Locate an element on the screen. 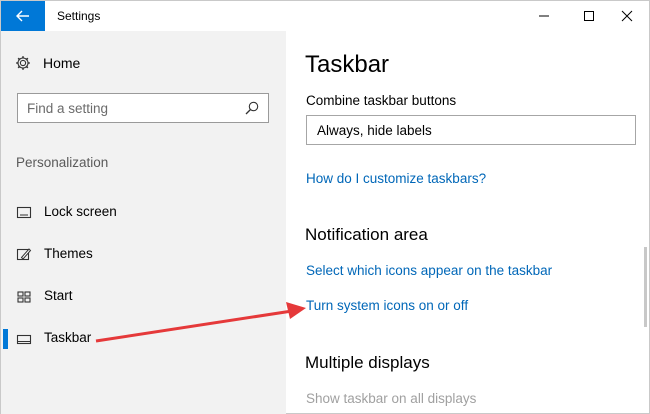 The width and height of the screenshot is (650, 414). taskbar-icon is located at coordinates (24, 339).